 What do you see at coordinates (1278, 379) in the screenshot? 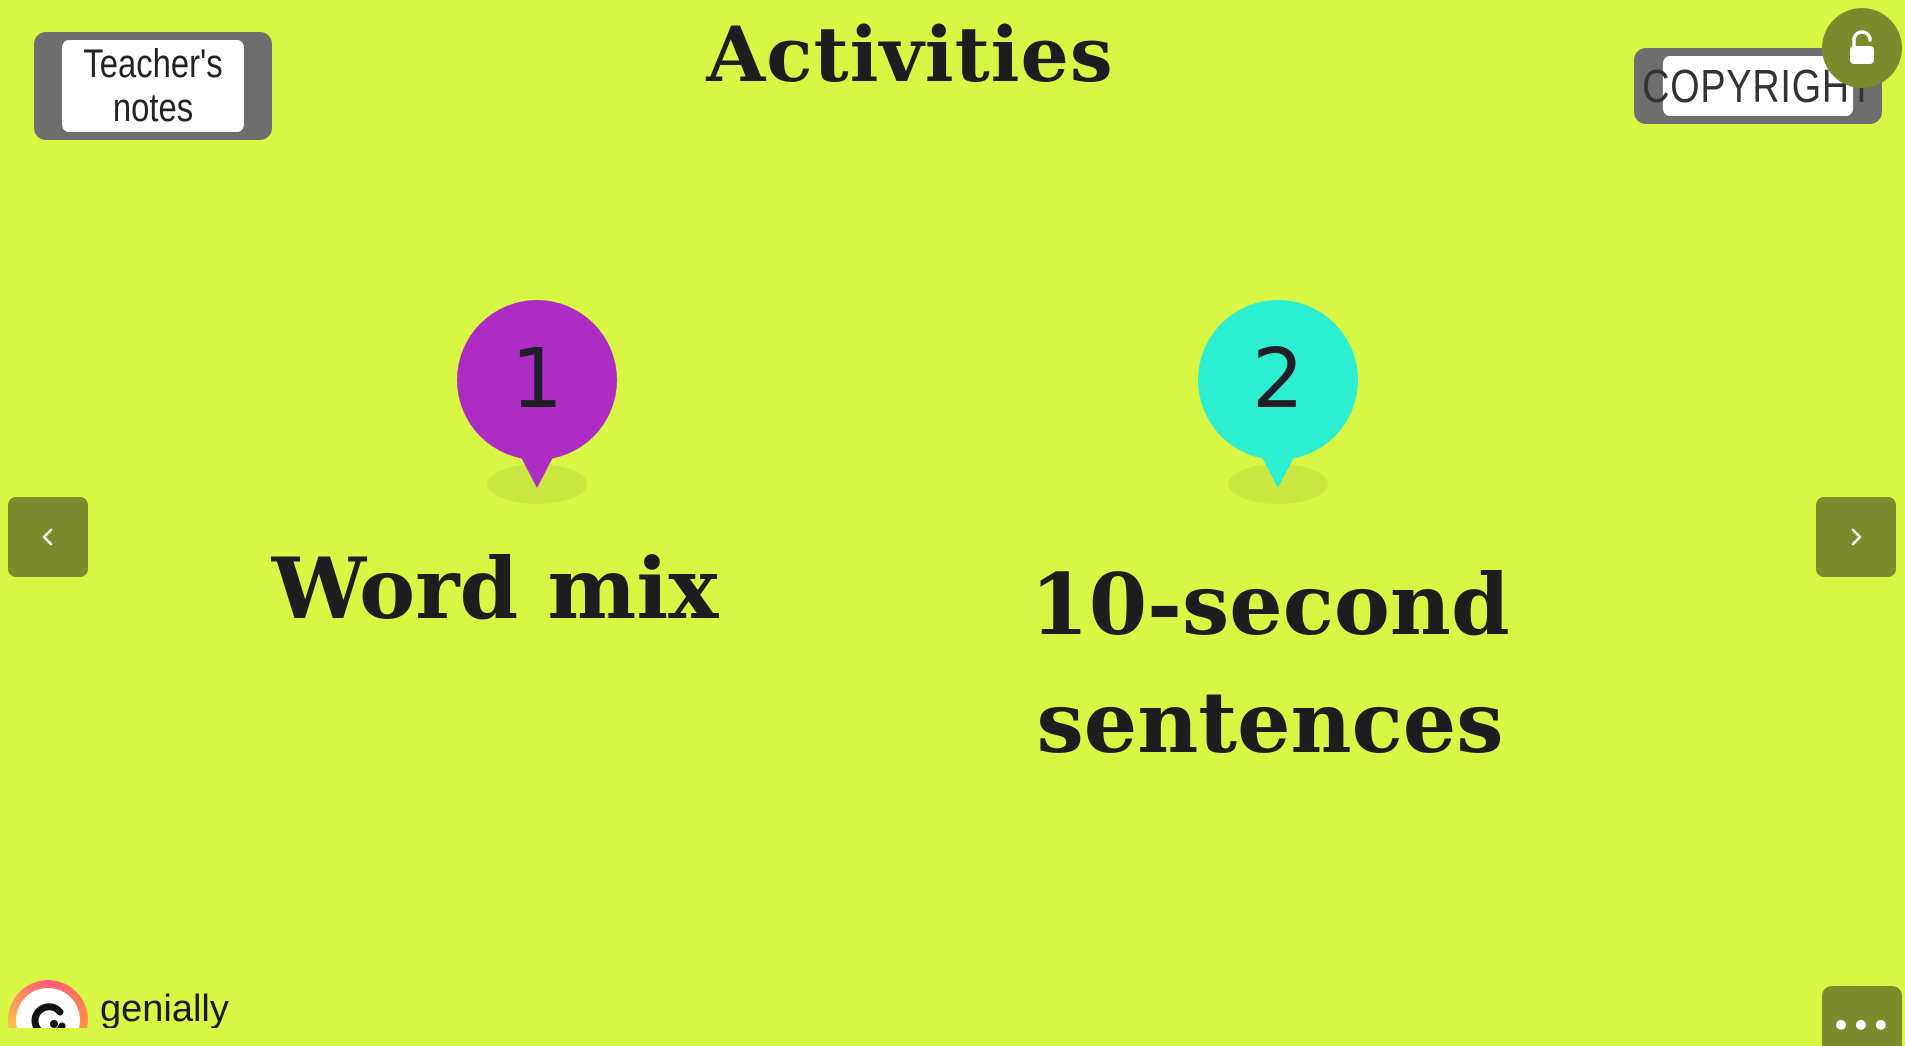
I see `activity-2-number: 2` at bounding box center [1278, 379].